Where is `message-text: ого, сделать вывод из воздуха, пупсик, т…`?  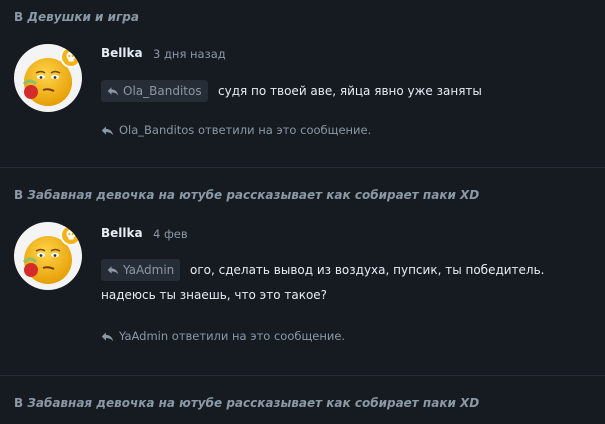 message-text: ого, сделать вывод из воздуха, пупсик, т… is located at coordinates (367, 270).